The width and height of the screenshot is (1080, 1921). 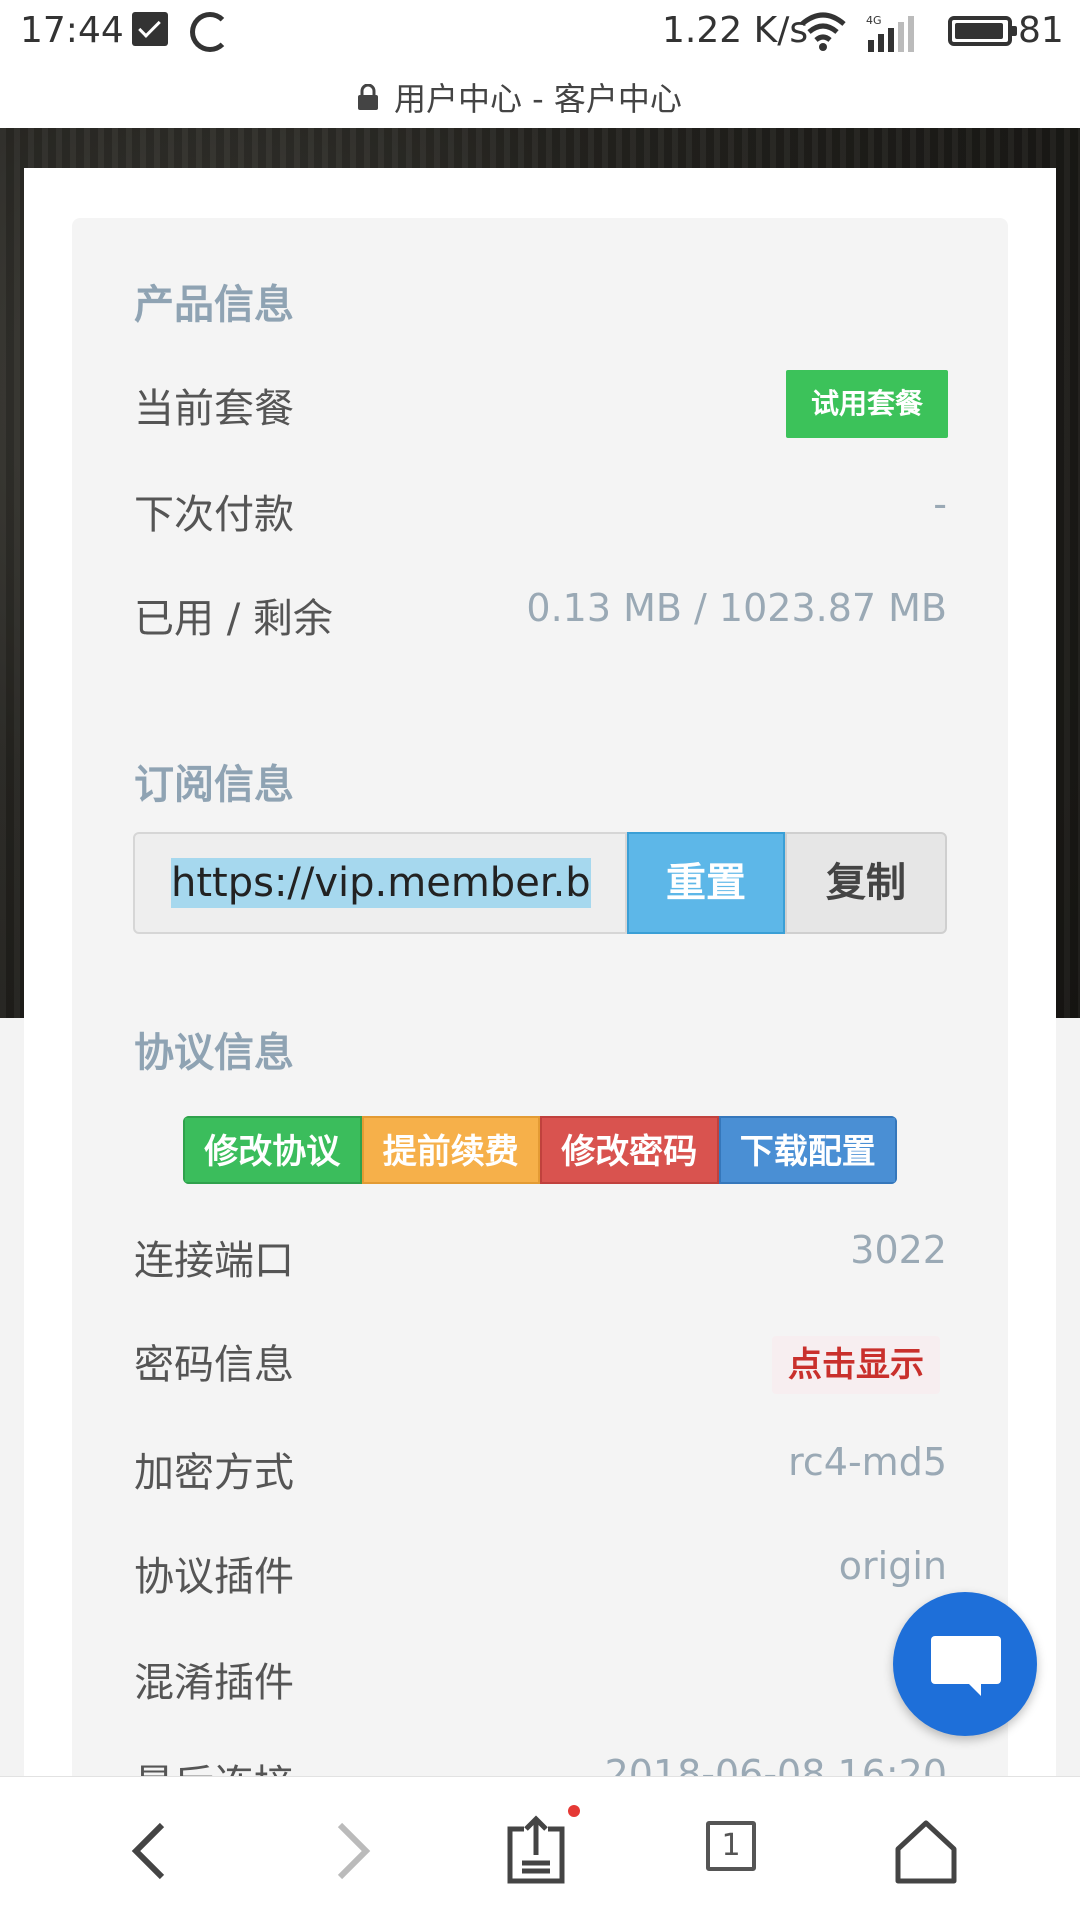 What do you see at coordinates (856, 1365) in the screenshot?
I see `show-password-button: 点击显示` at bounding box center [856, 1365].